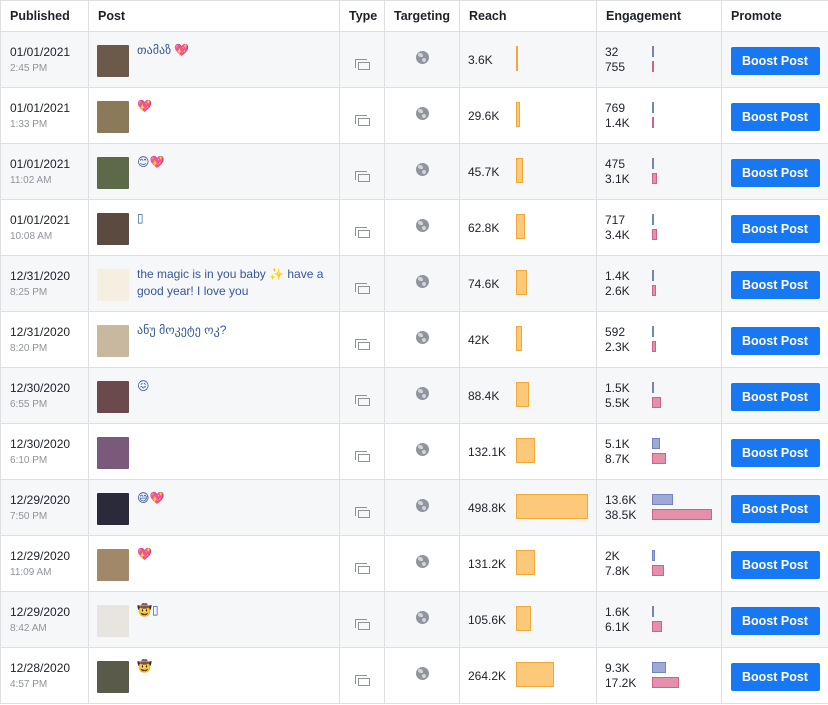  I want to click on engagement-value-2: 6.1K, so click(617, 627).